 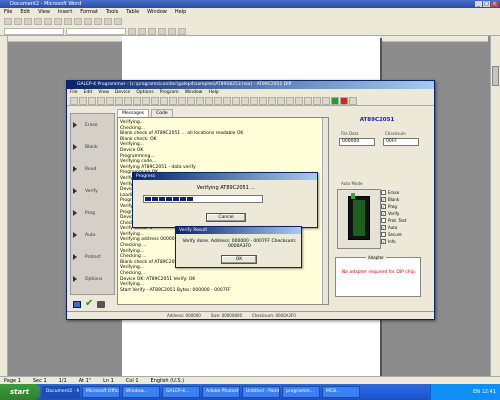 What do you see at coordinates (218, 100) in the screenshot?
I see `auto-icon` at bounding box center [218, 100].